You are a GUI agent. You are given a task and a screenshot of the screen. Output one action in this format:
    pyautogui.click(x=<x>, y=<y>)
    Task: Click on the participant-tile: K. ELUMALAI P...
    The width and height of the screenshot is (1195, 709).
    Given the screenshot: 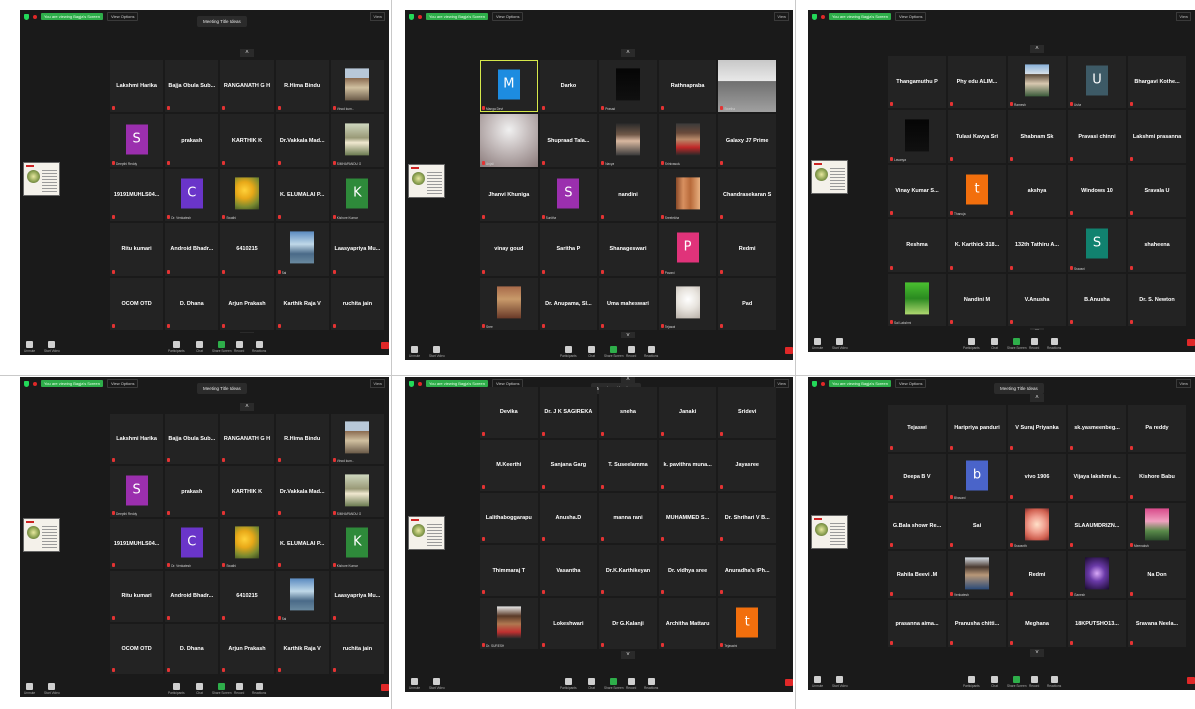 What is the action you would take?
    pyautogui.click(x=302, y=544)
    